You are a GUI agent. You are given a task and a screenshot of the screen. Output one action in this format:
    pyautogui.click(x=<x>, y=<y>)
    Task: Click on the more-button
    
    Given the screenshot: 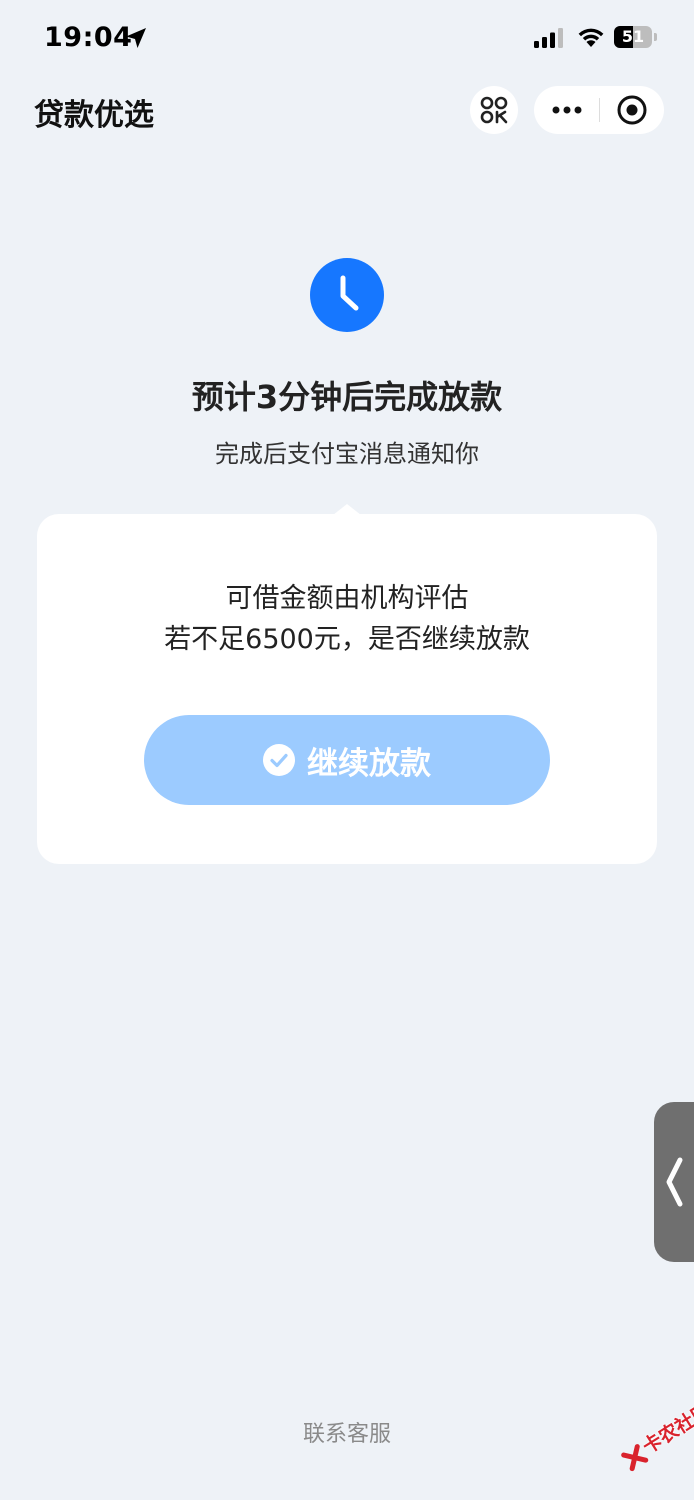 What is the action you would take?
    pyautogui.click(x=566, y=110)
    